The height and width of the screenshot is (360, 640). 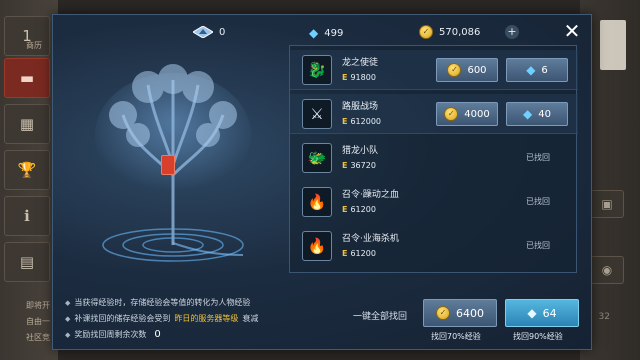 I want to click on gold-recover-button: ✓ 600, so click(x=467, y=70).